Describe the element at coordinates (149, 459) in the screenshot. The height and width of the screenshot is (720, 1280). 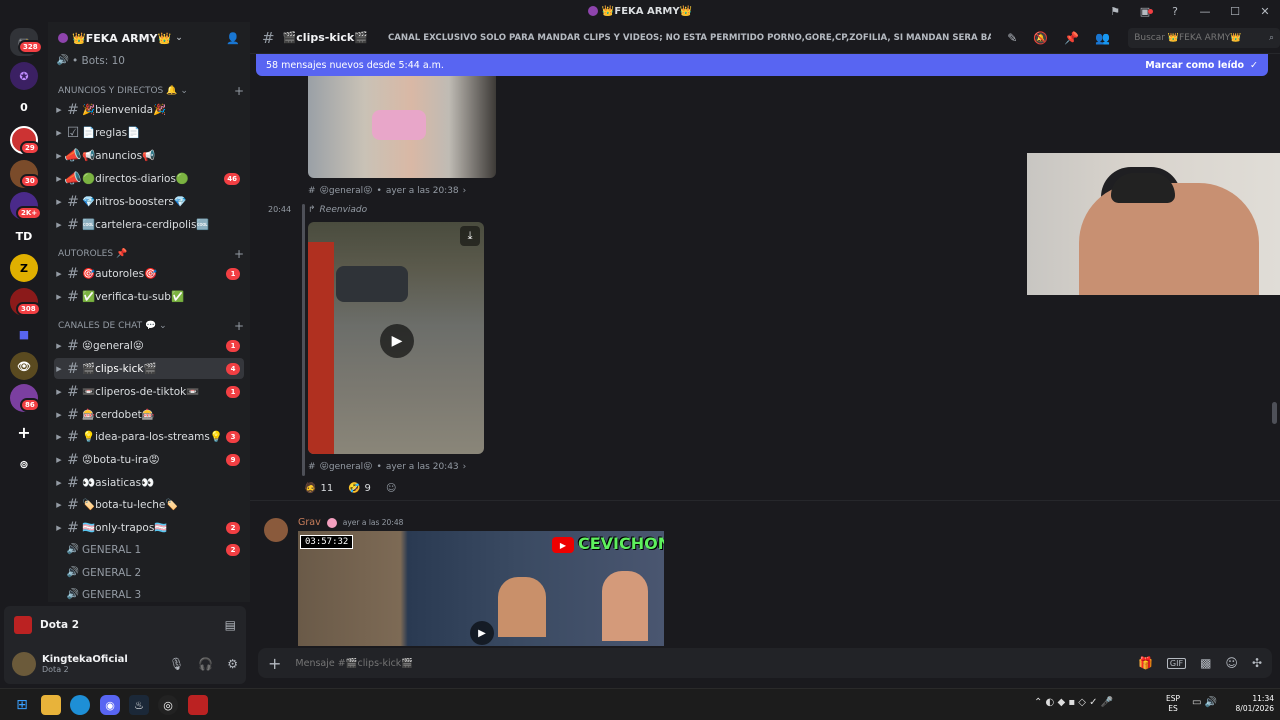
I see `channel-item: ▶ # 😡bota-tu-ira😡 9` at that location.